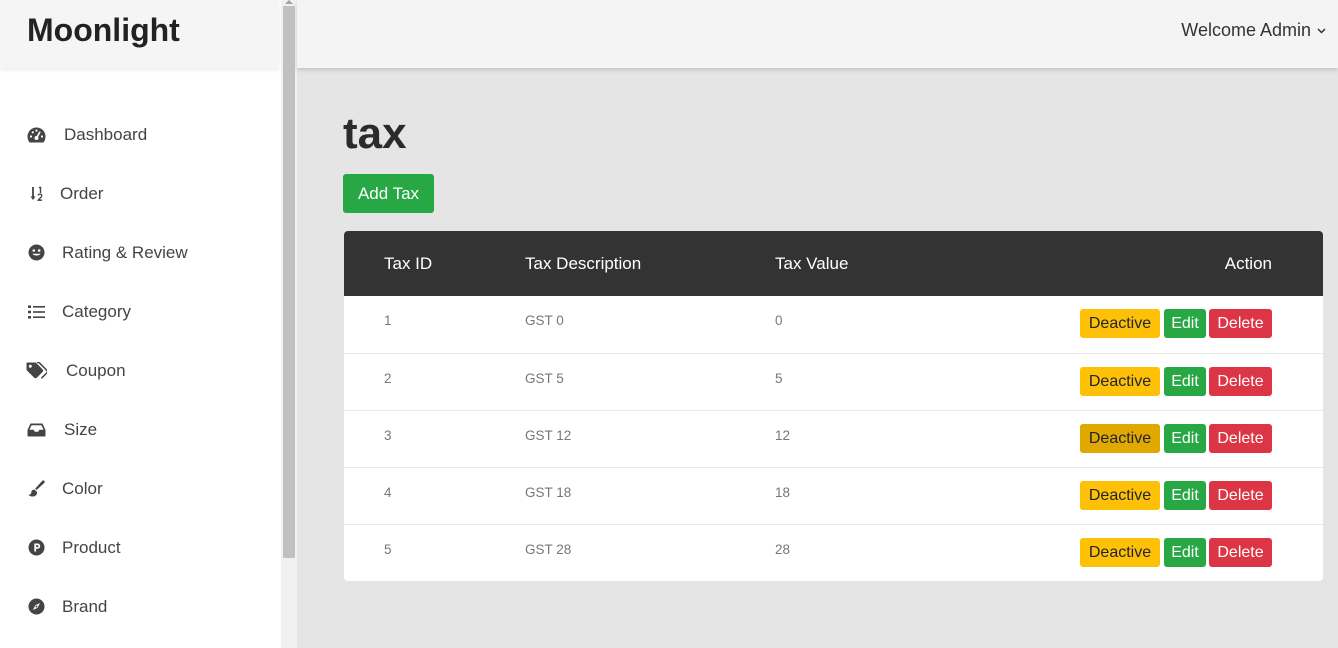 Image resolution: width=1338 pixels, height=648 pixels. I want to click on sidebar-item-category: Category, so click(139, 311).